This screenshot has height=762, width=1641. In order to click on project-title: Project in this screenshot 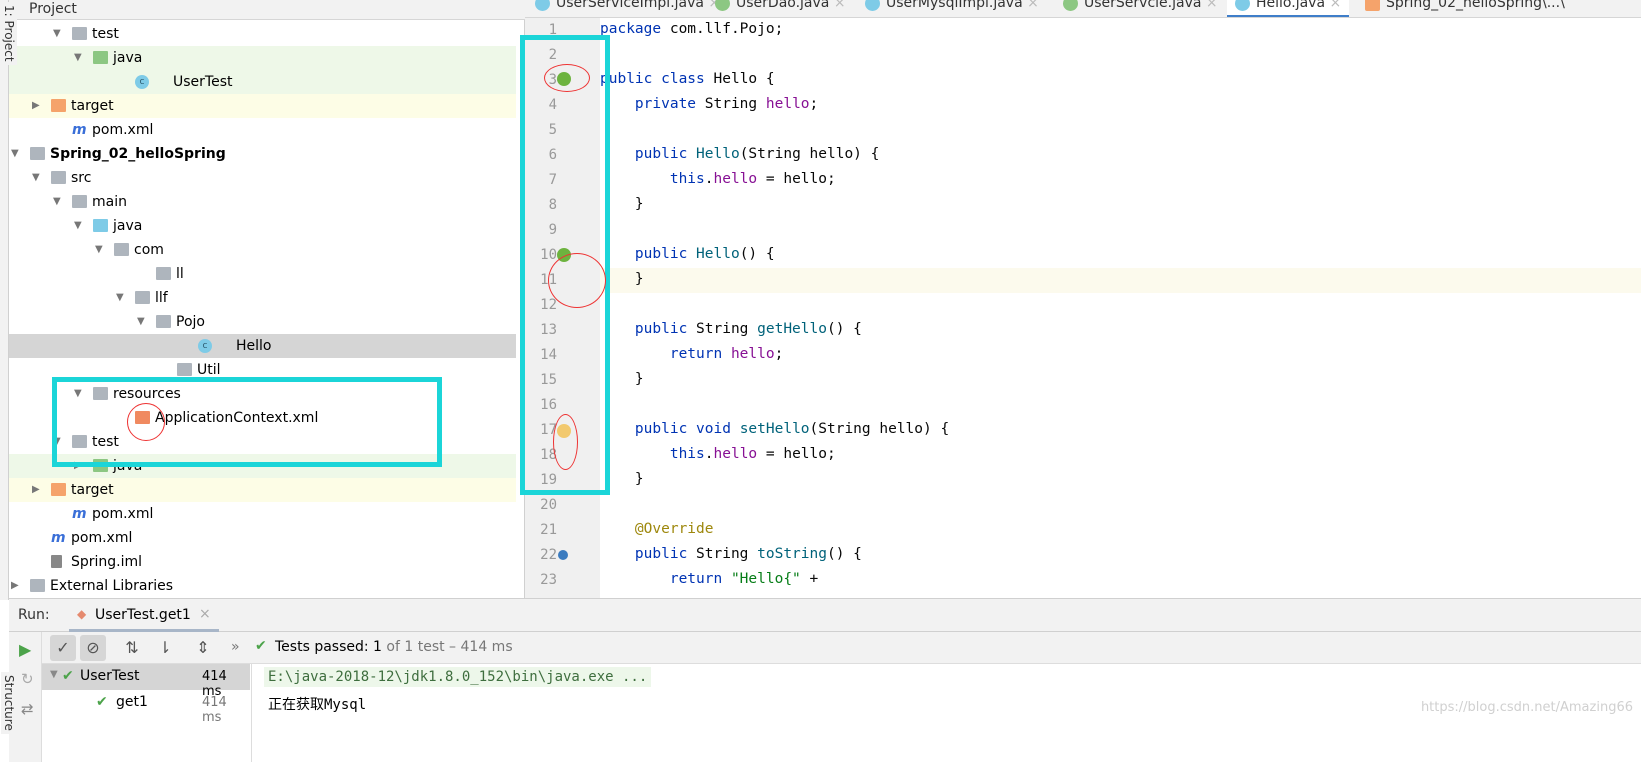, I will do `click(53, 9)`.